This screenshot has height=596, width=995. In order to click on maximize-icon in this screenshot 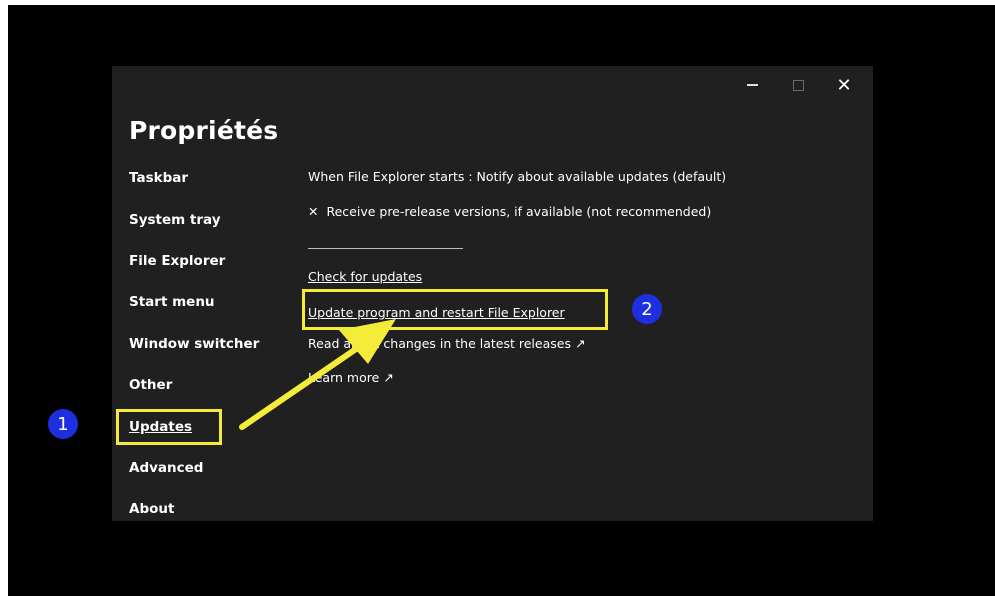, I will do `click(798, 85)`.